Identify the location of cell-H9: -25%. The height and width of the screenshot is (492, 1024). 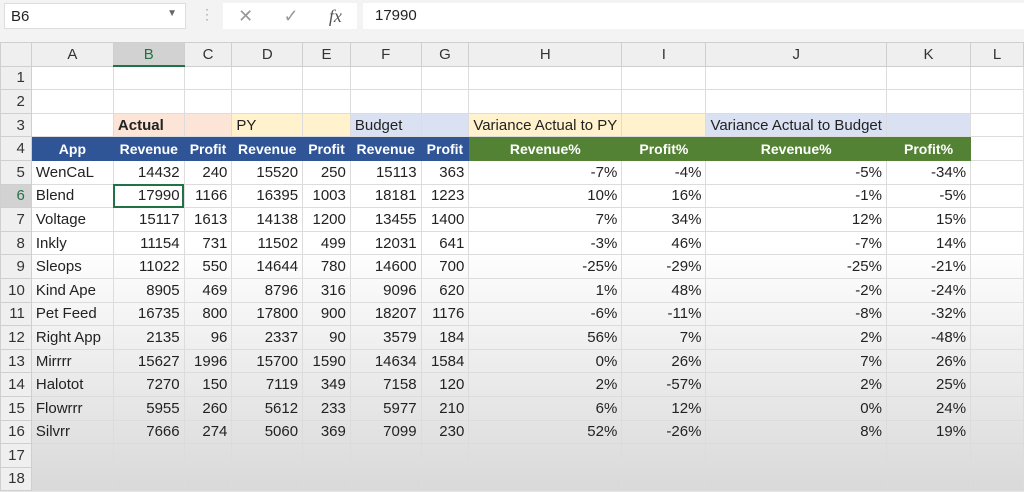
(545, 266).